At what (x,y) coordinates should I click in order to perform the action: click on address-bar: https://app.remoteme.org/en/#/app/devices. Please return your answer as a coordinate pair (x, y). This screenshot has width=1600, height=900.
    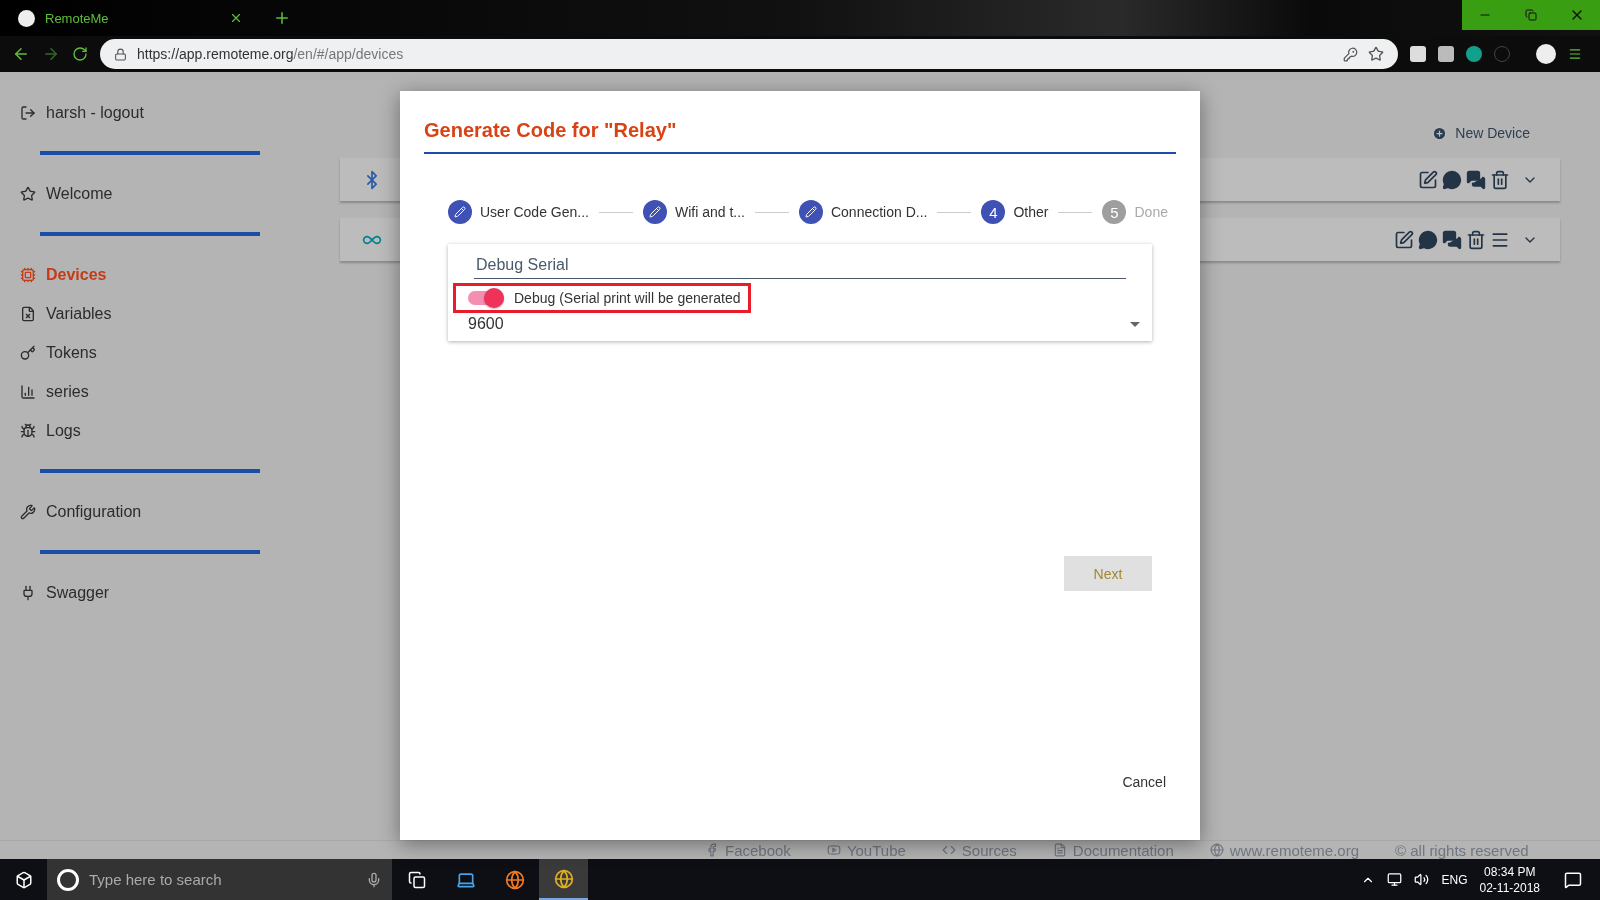
    Looking at the image, I should click on (749, 54).